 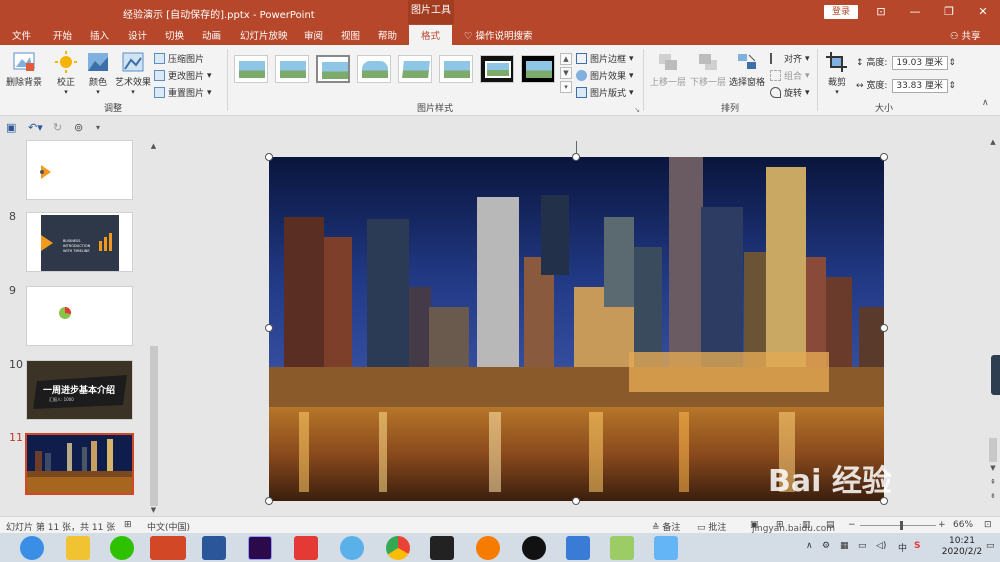 I want to click on wechat-icon, so click(x=122, y=548).